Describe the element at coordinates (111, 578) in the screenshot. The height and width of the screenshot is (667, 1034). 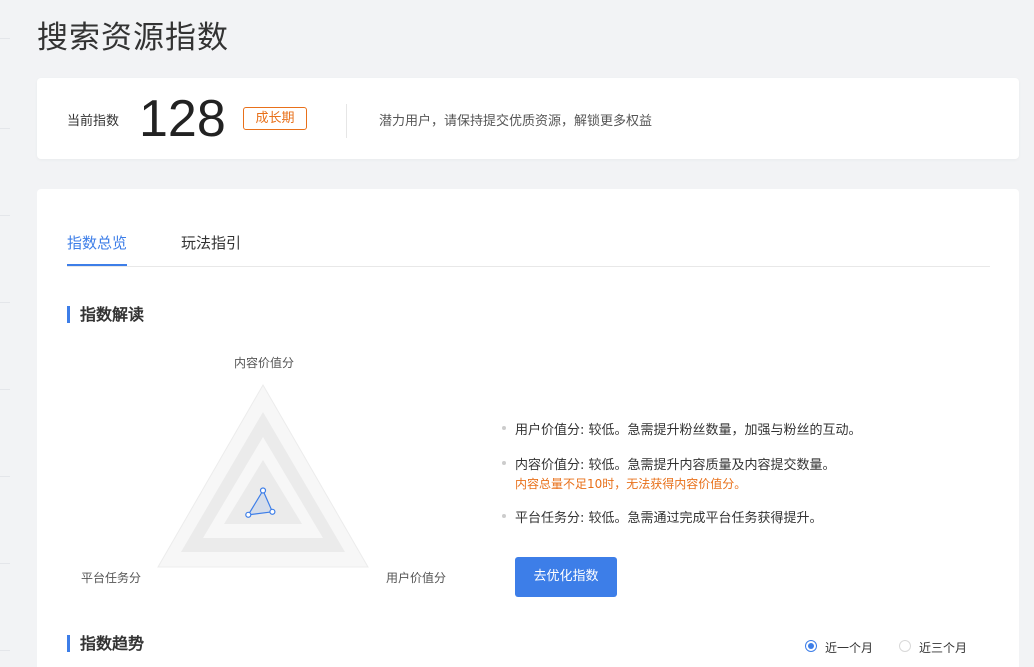
I see `radar-axis-label-platform: 平台任务分` at that location.